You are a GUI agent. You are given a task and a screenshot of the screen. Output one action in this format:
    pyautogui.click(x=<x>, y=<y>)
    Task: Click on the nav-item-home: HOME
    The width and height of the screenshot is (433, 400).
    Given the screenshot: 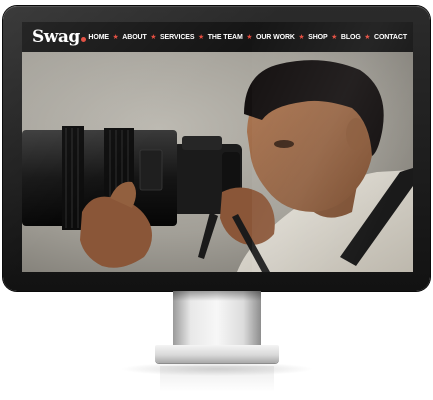 What is the action you would take?
    pyautogui.click(x=98, y=37)
    